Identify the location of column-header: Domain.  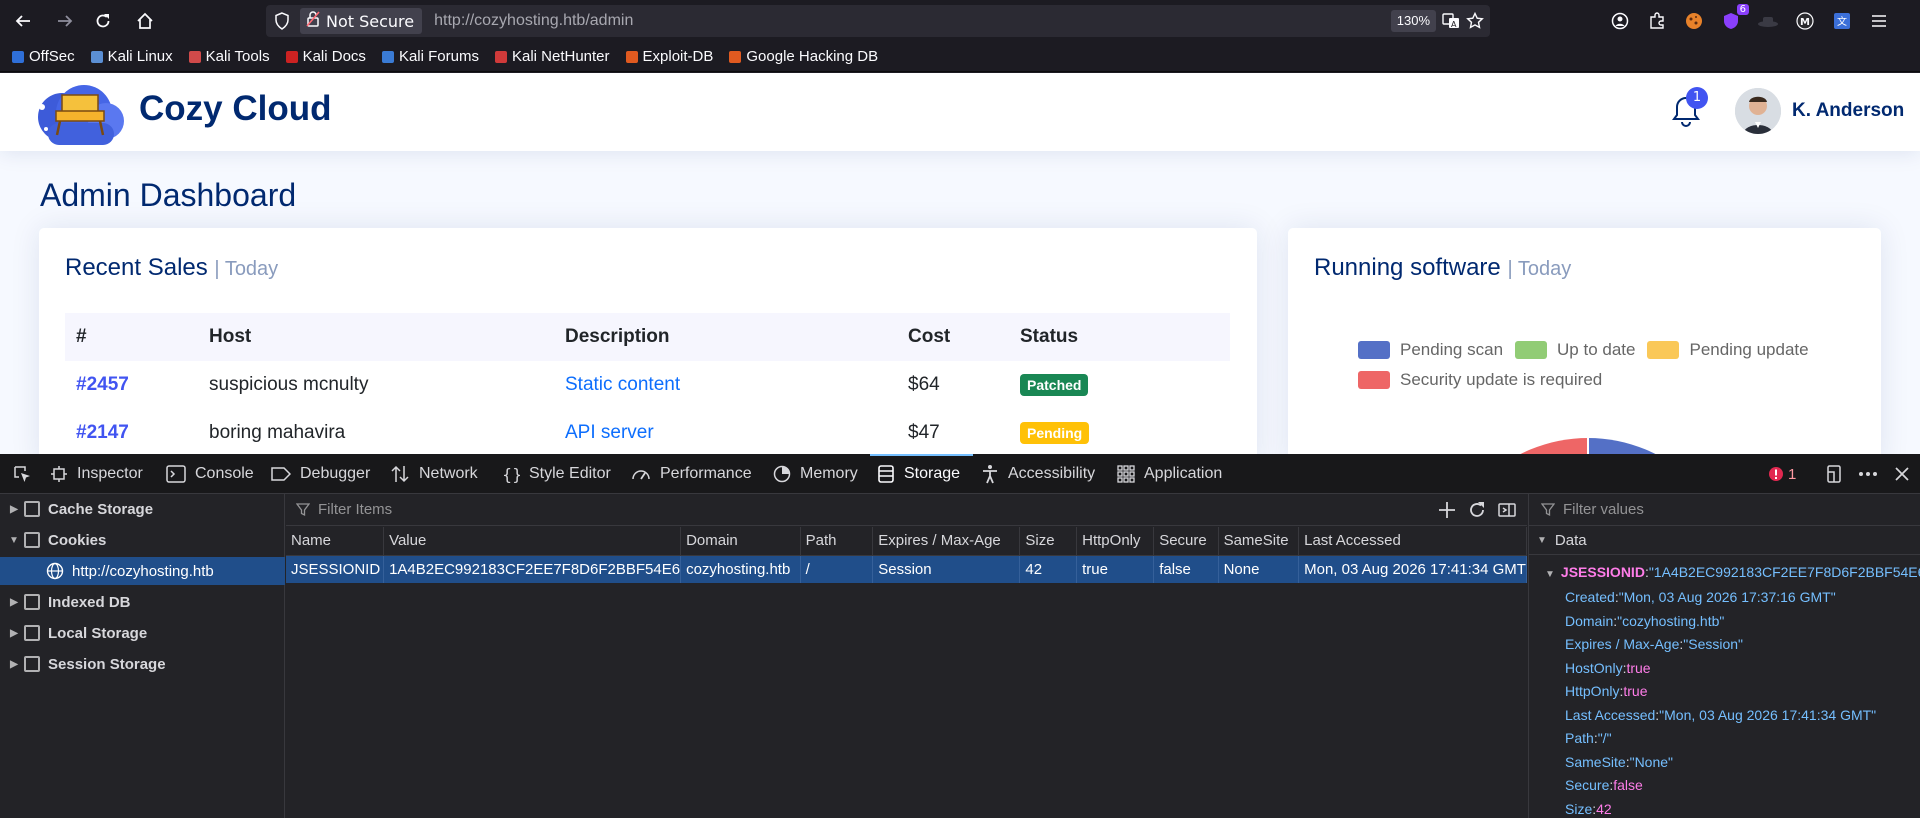
(740, 541).